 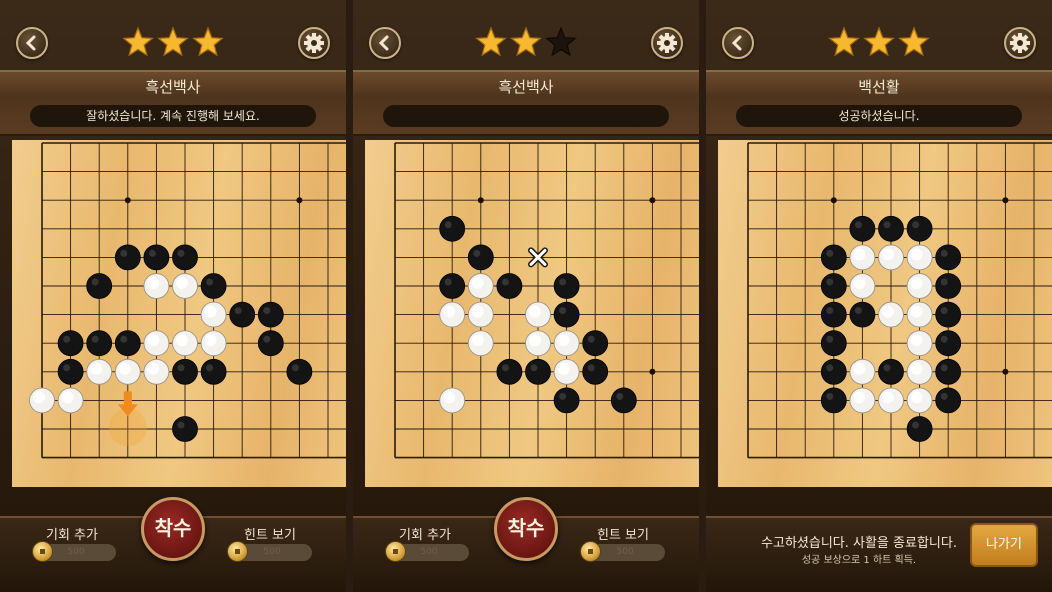 What do you see at coordinates (1004, 545) in the screenshot?
I see `exit-button: 나가기` at bounding box center [1004, 545].